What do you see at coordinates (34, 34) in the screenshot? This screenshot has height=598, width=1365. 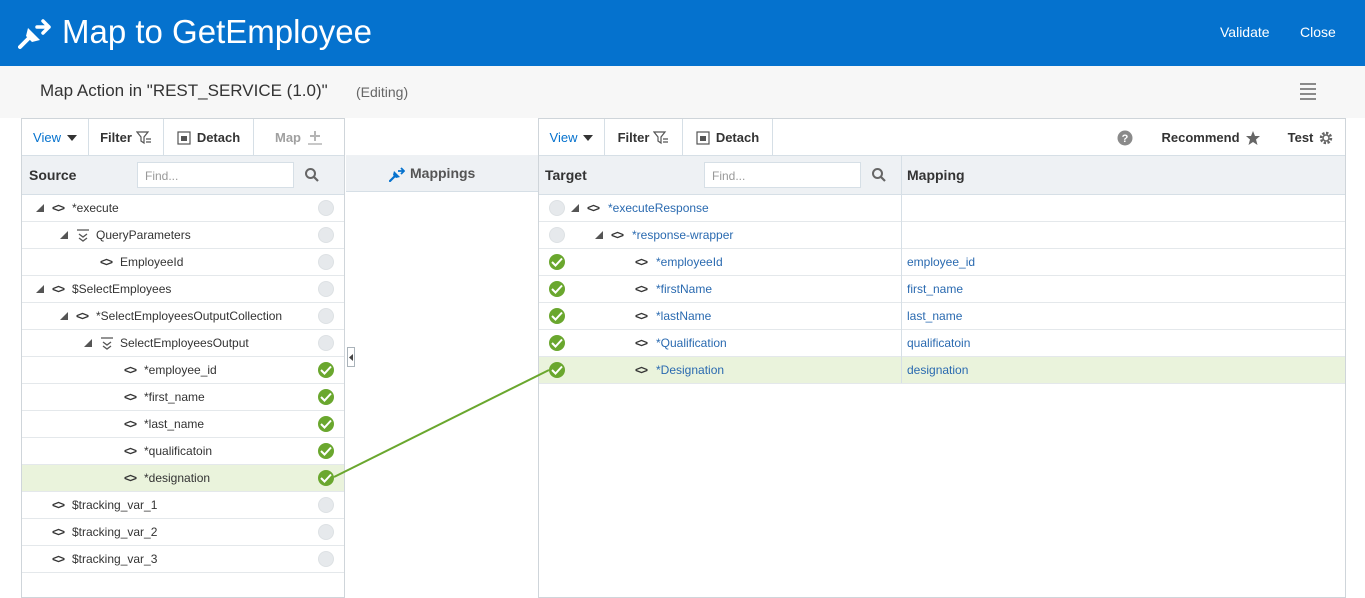 I see `mapper-icon` at bounding box center [34, 34].